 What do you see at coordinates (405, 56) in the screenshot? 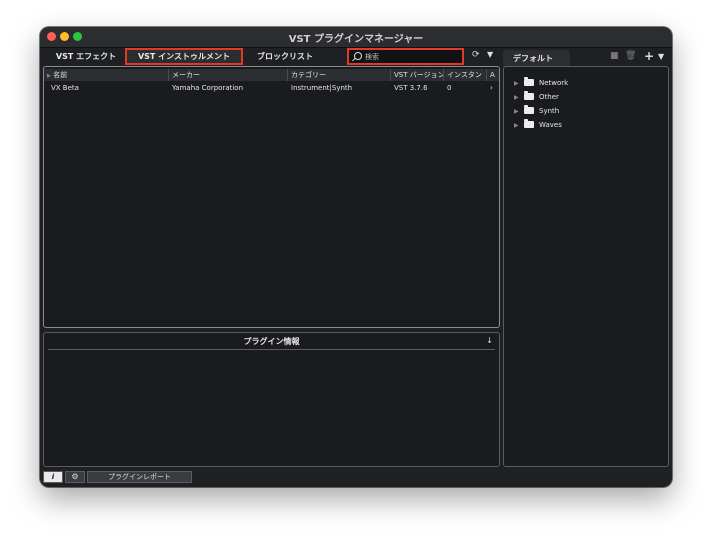
I see `search-input: 検索` at bounding box center [405, 56].